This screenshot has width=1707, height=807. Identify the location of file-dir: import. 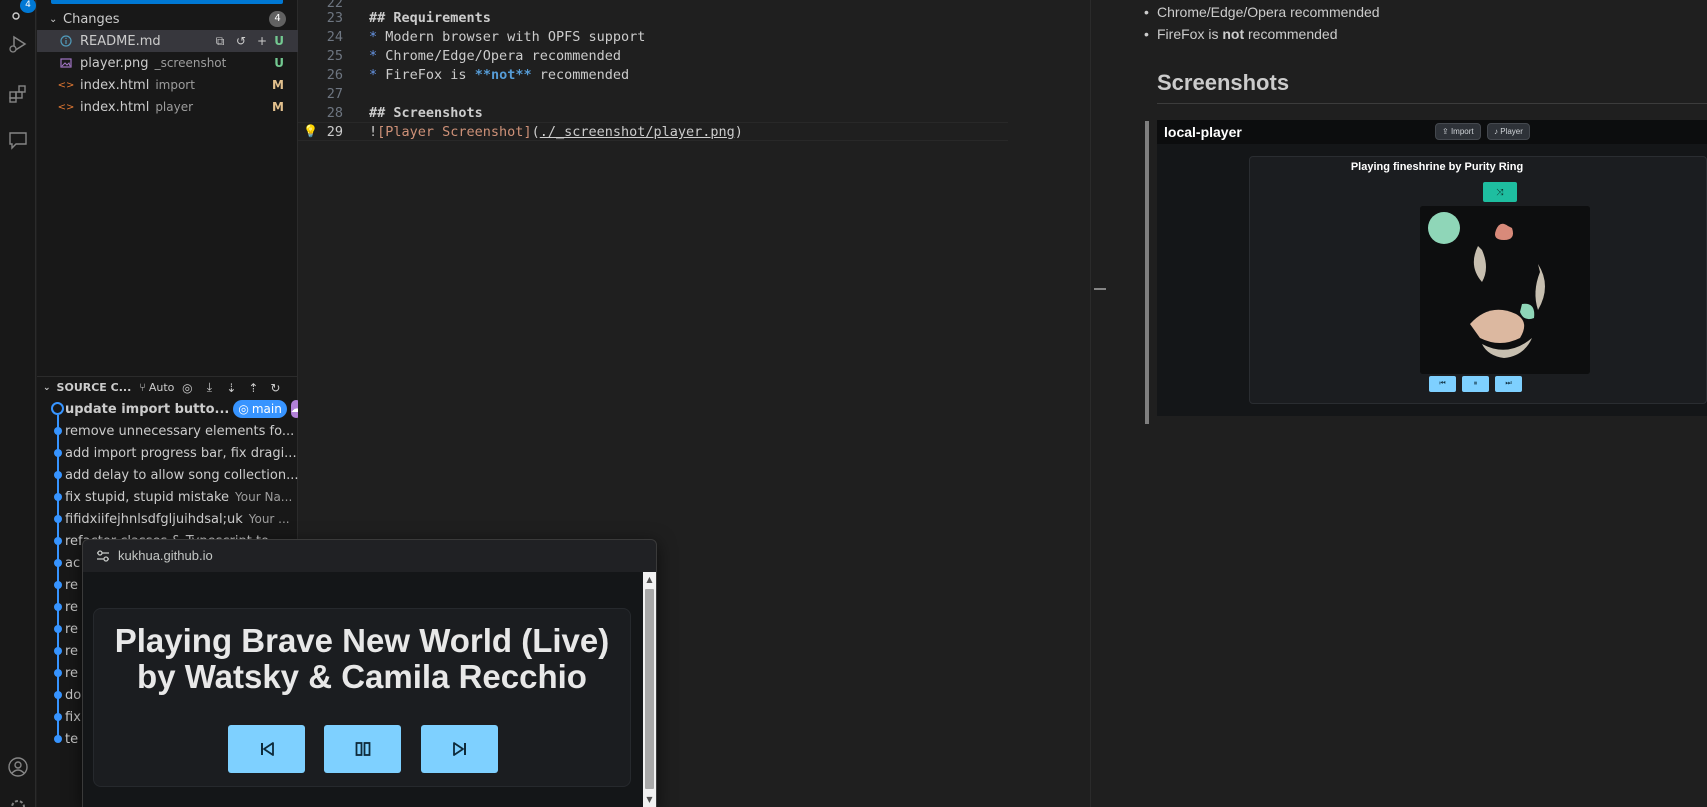
(175, 85).